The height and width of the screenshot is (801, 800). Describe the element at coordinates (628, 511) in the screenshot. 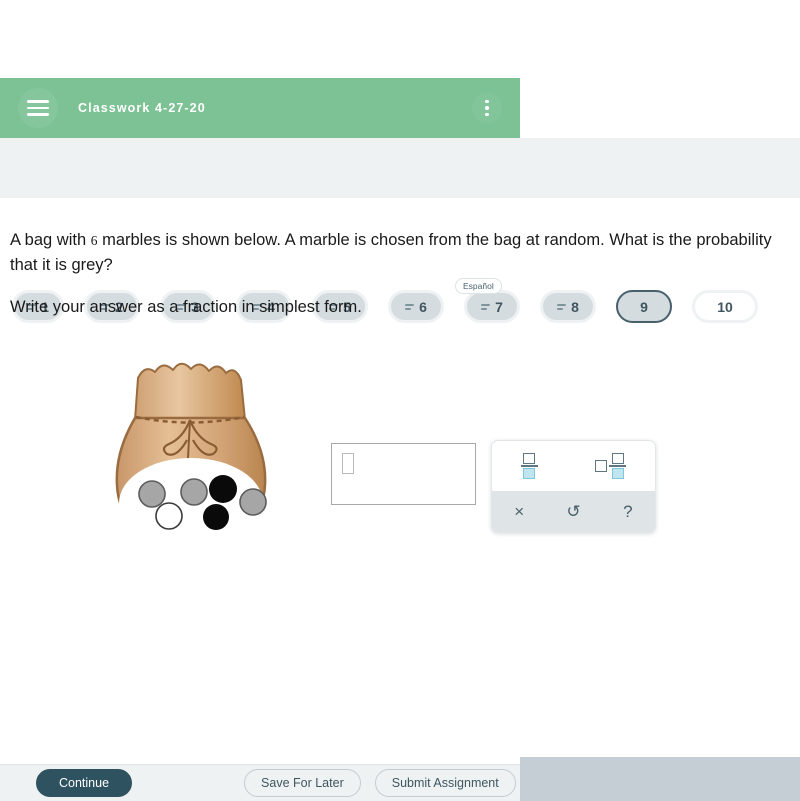

I see `help-icon: ?` at that location.